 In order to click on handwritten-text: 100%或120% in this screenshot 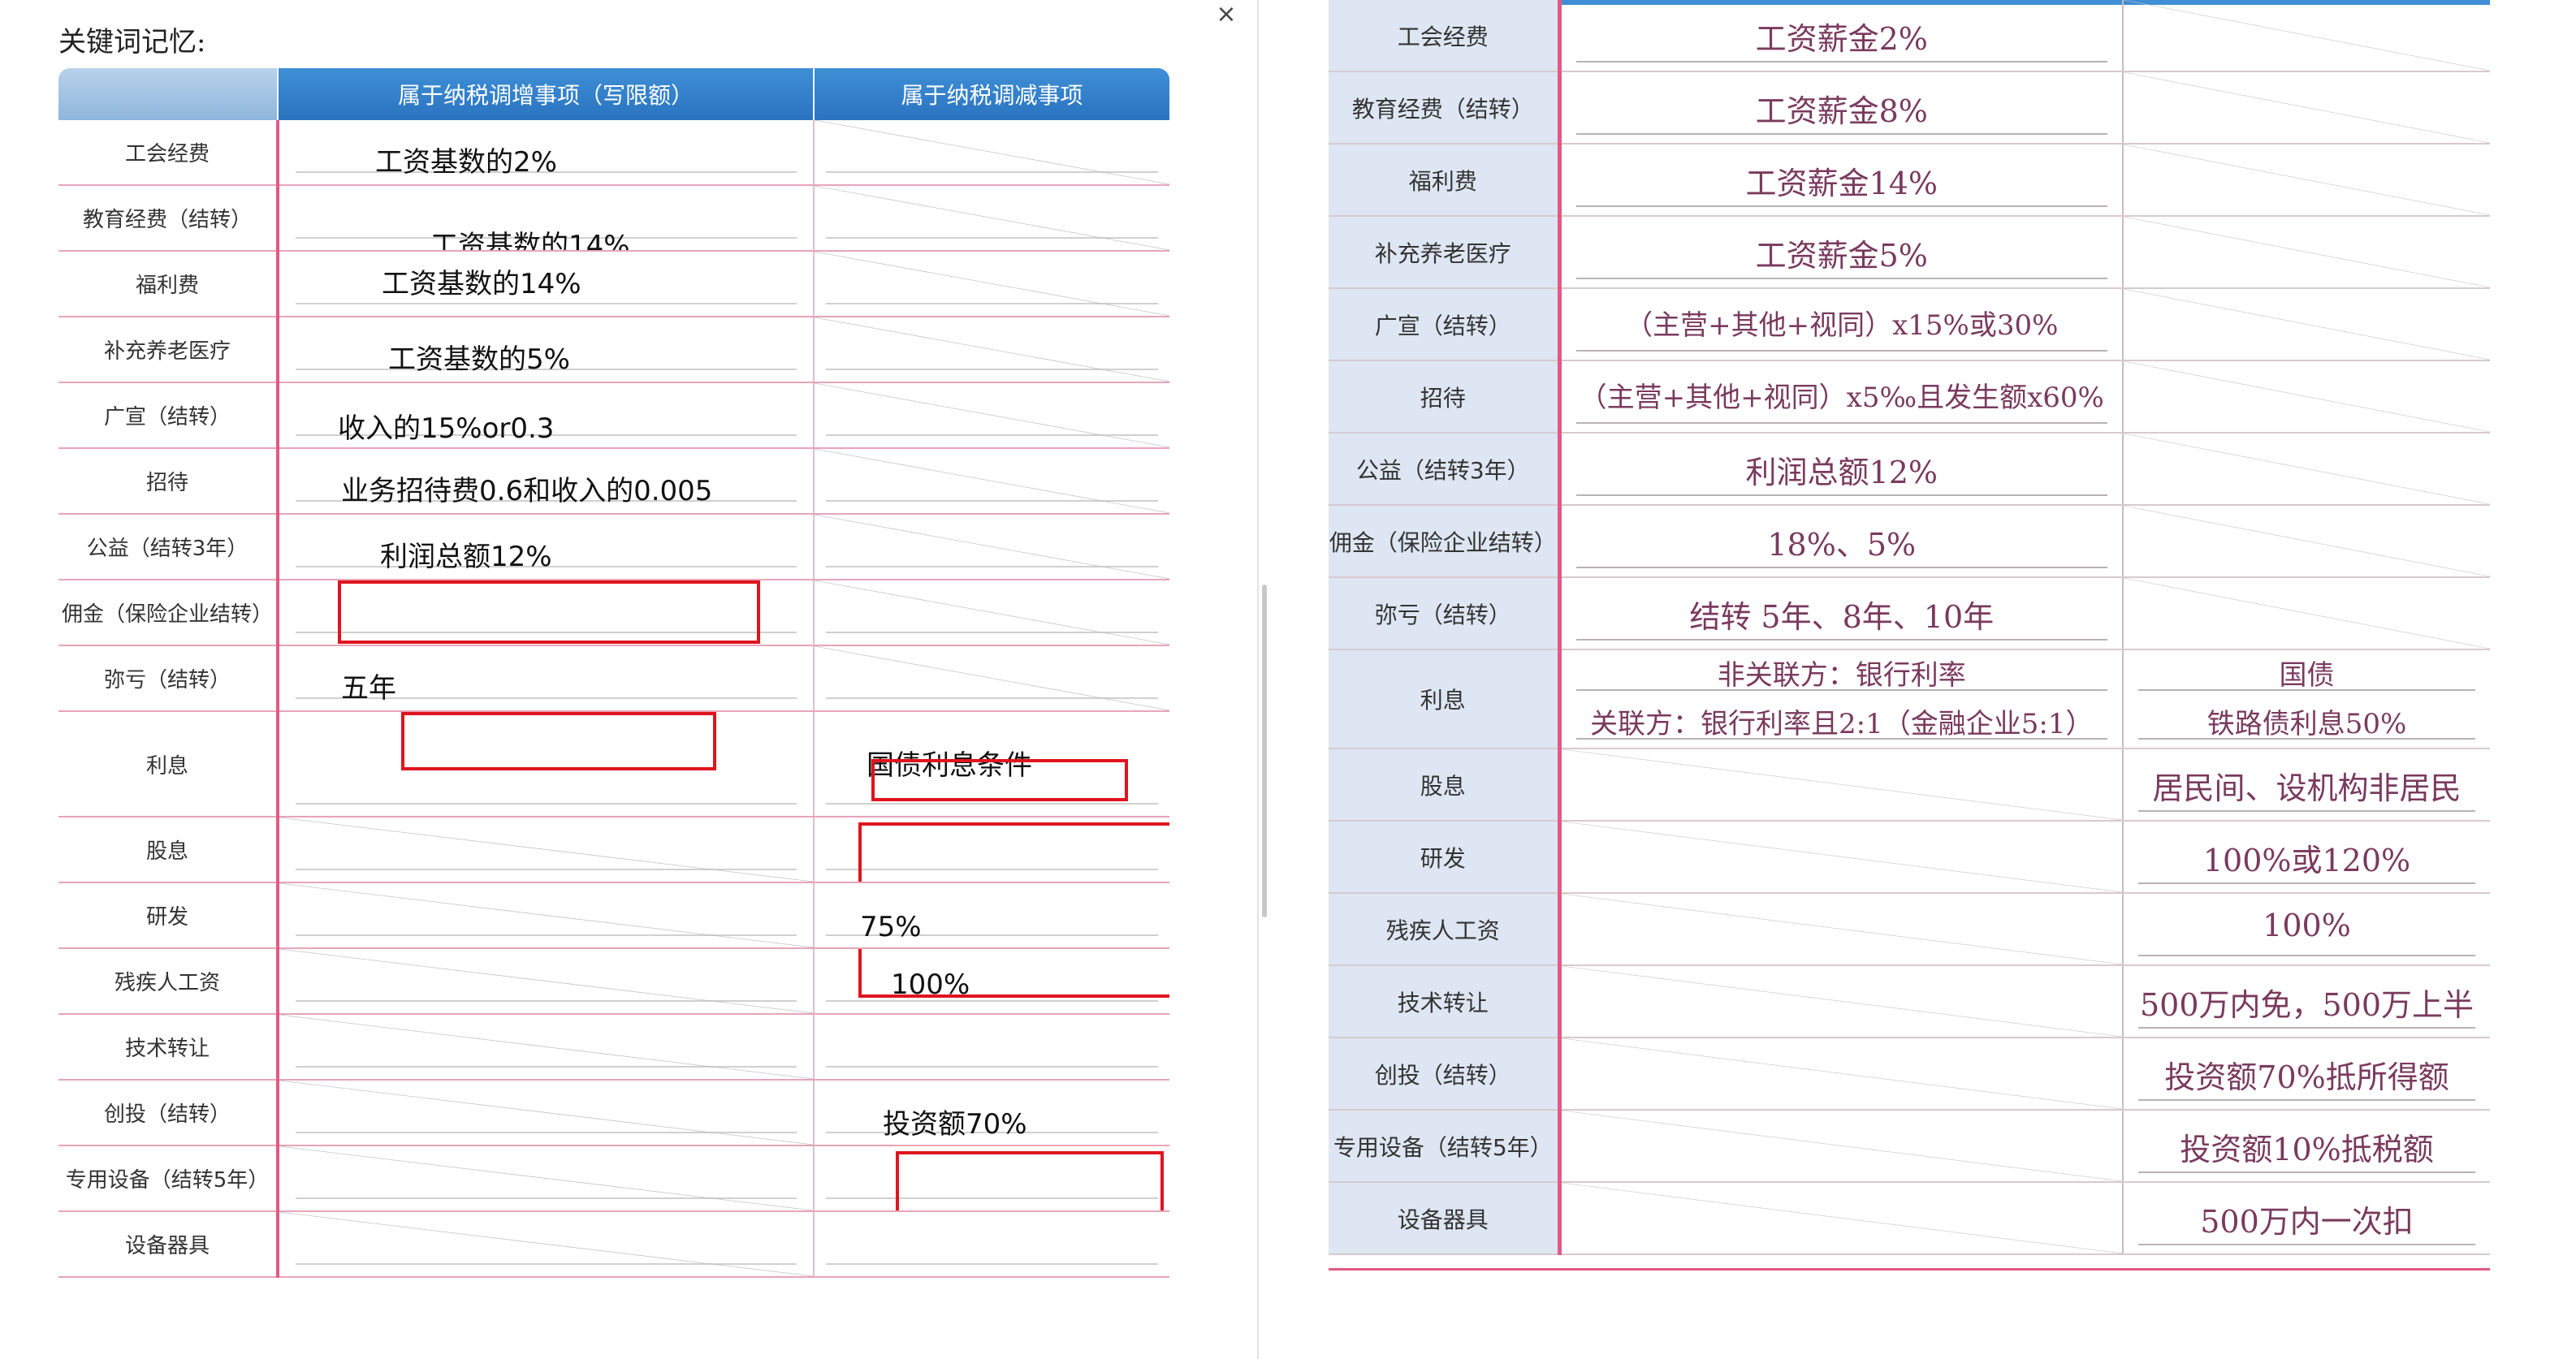, I will do `click(2307, 860)`.